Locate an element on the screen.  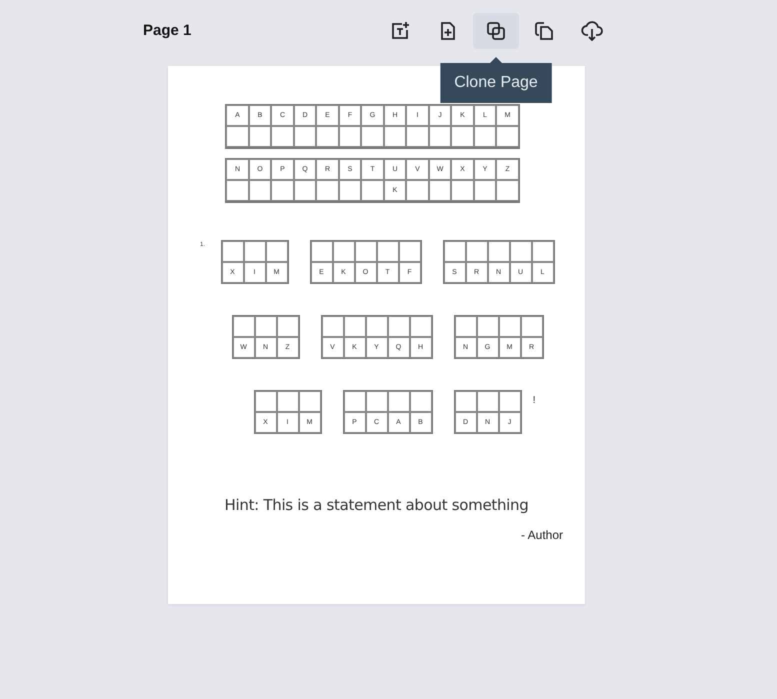
page-title: Page 1 is located at coordinates (167, 30).